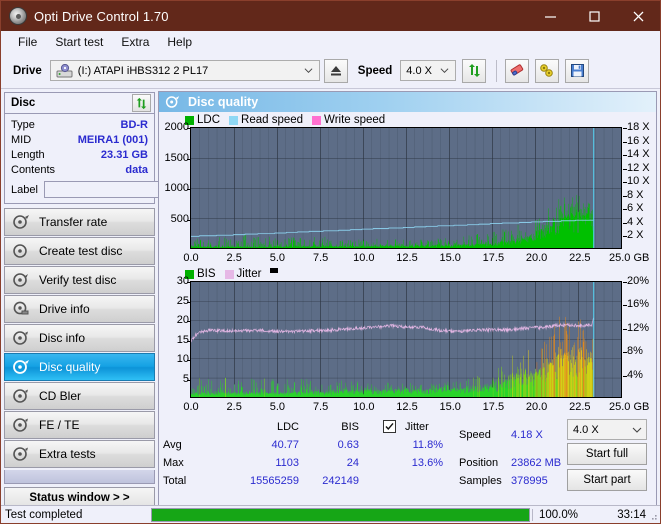  What do you see at coordinates (79, 396) in the screenshot?
I see `sidebar-item-cd-bler: CD Bler` at bounding box center [79, 396].